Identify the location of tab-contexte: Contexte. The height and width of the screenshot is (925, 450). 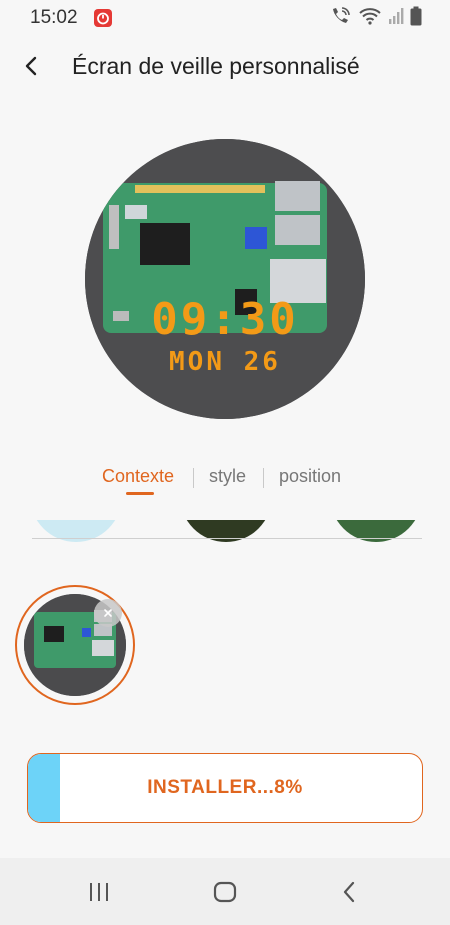
(138, 476).